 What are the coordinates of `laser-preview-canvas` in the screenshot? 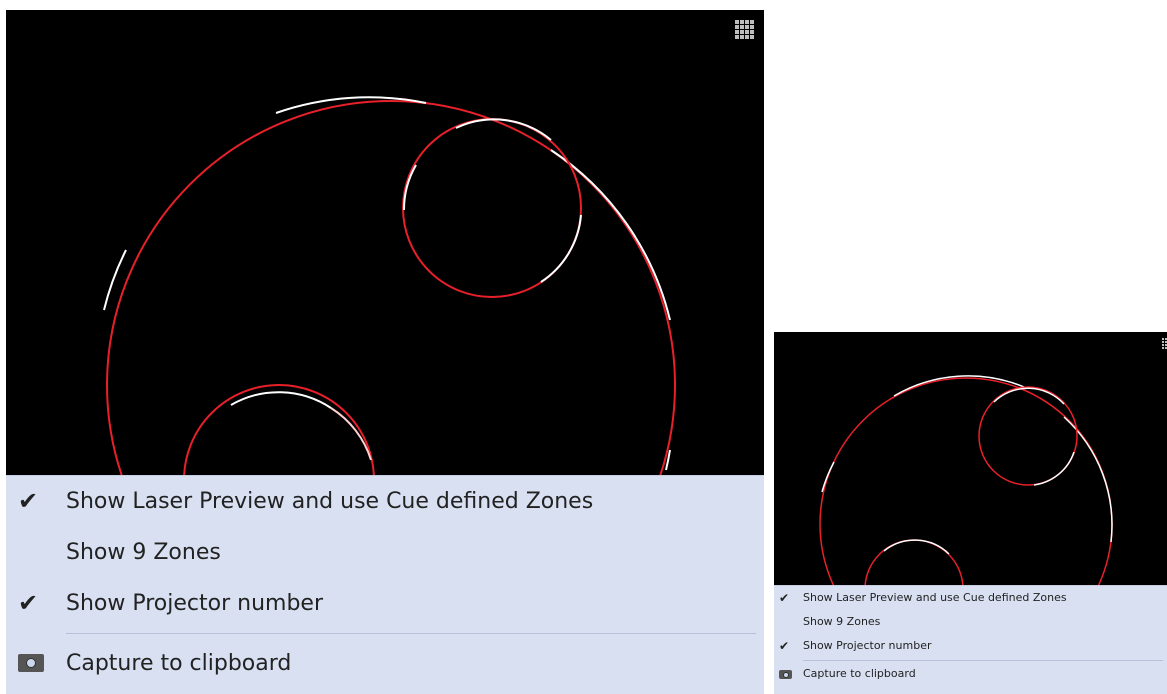 It's located at (966, 480).